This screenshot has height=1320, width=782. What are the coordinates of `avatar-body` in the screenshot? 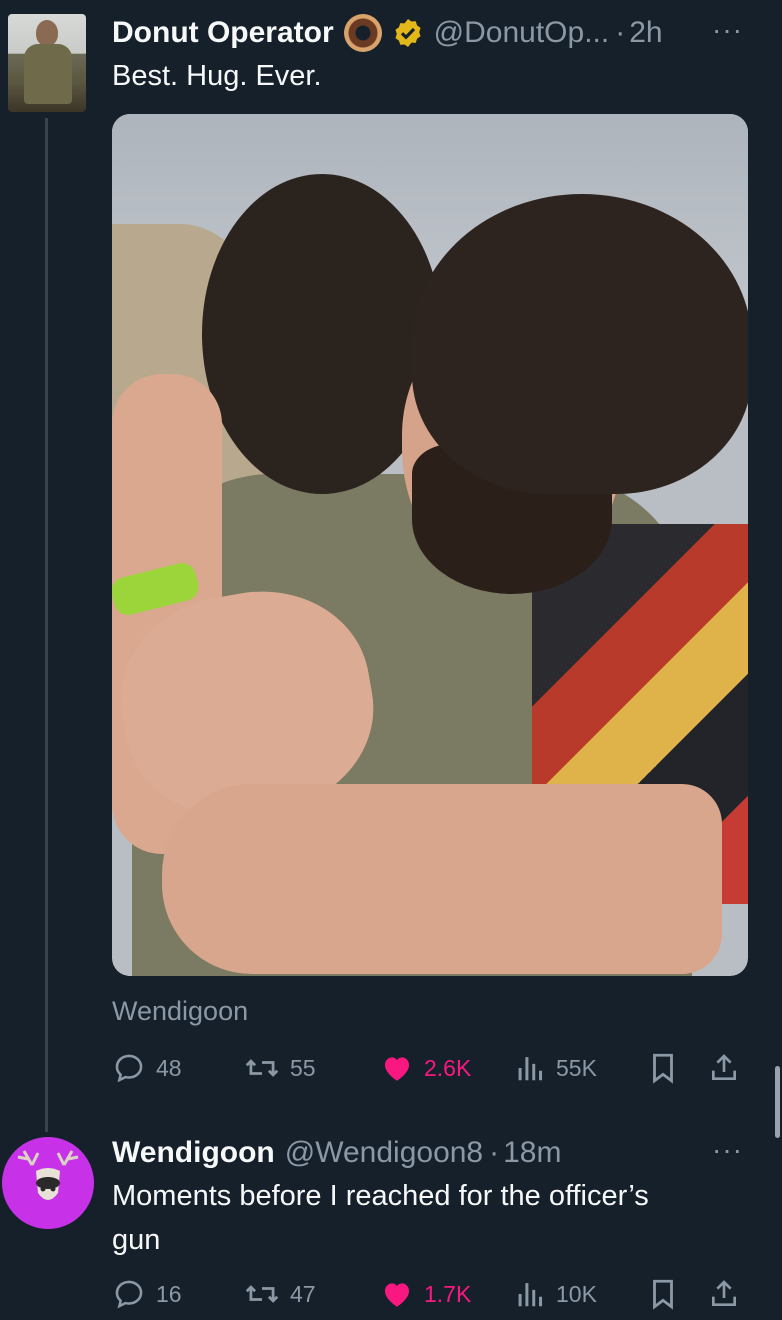 It's located at (48, 74).